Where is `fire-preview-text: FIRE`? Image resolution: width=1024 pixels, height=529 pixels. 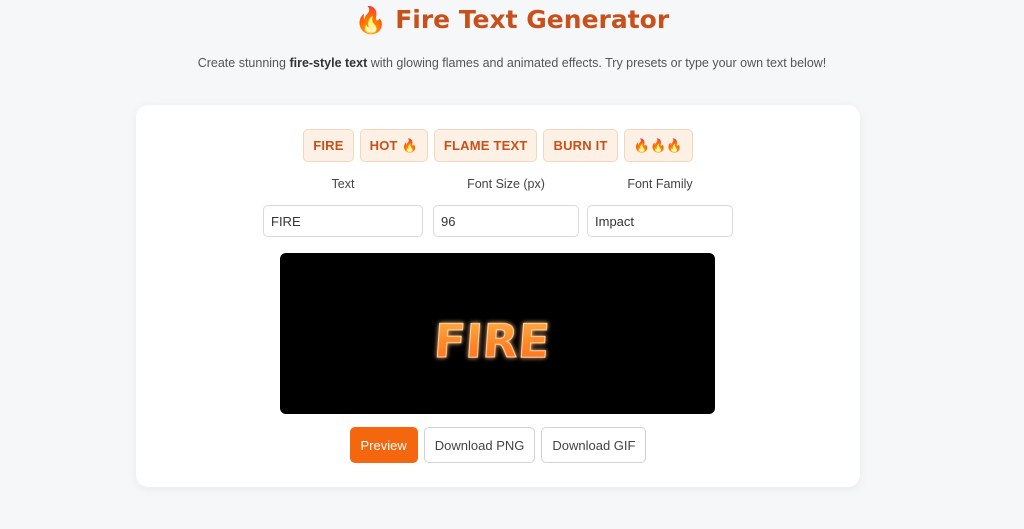
fire-preview-text: FIRE is located at coordinates (491, 341).